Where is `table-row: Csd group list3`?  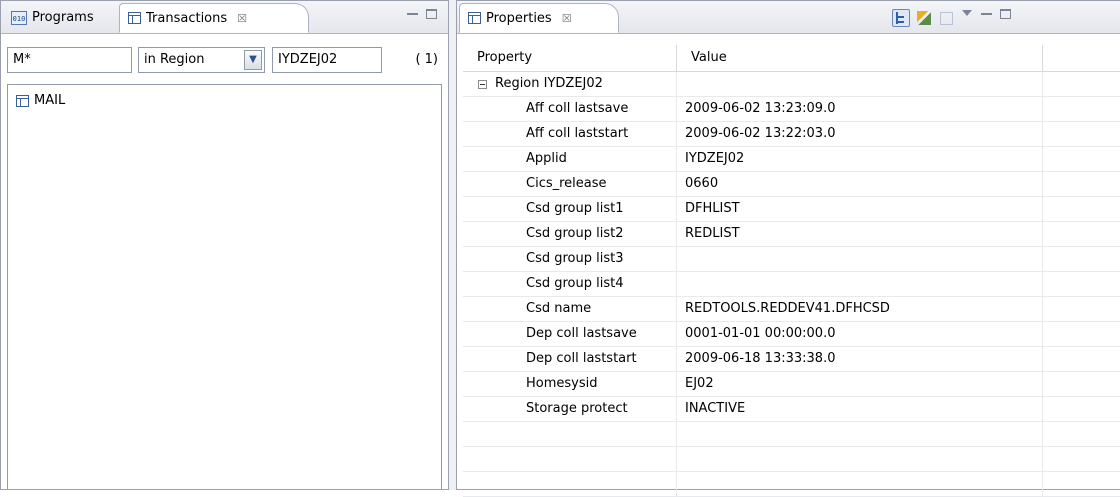 table-row: Csd group list3 is located at coordinates (791, 259).